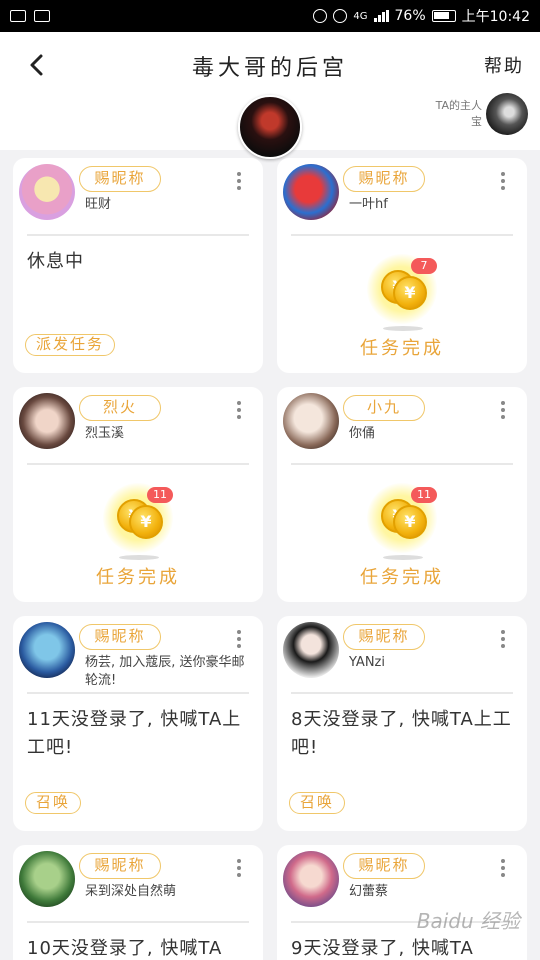  What do you see at coordinates (70, 345) in the screenshot?
I see `assign-task-button: 派发任务` at bounding box center [70, 345].